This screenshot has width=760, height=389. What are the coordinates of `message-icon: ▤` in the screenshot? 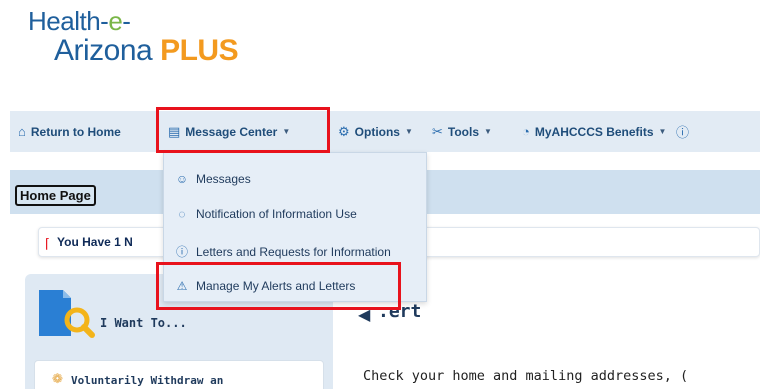 It's located at (174, 131).